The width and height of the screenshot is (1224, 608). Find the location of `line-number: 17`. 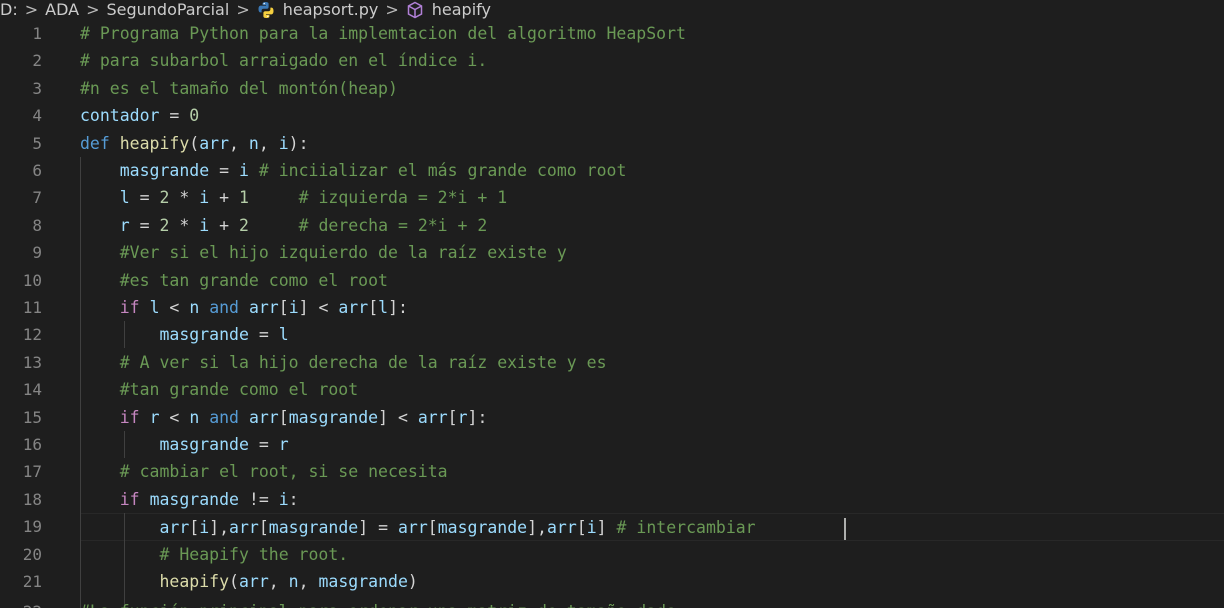

line-number: 17 is located at coordinates (32, 472).